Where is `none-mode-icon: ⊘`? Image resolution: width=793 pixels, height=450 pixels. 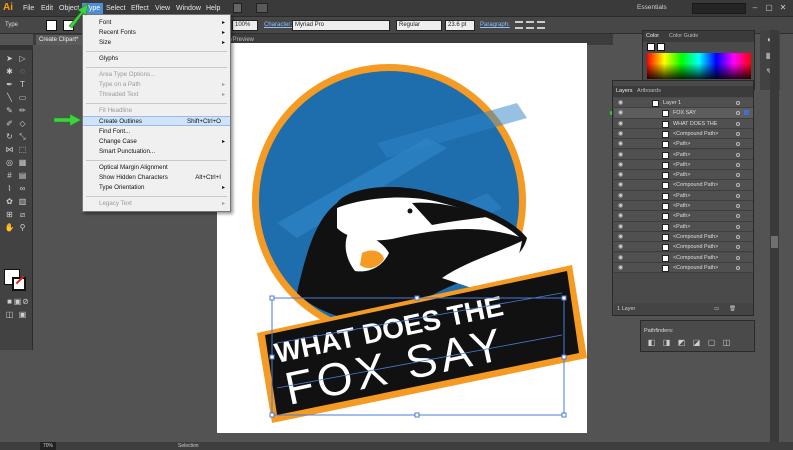
none-mode-icon: ⊘ is located at coordinates (25, 301).